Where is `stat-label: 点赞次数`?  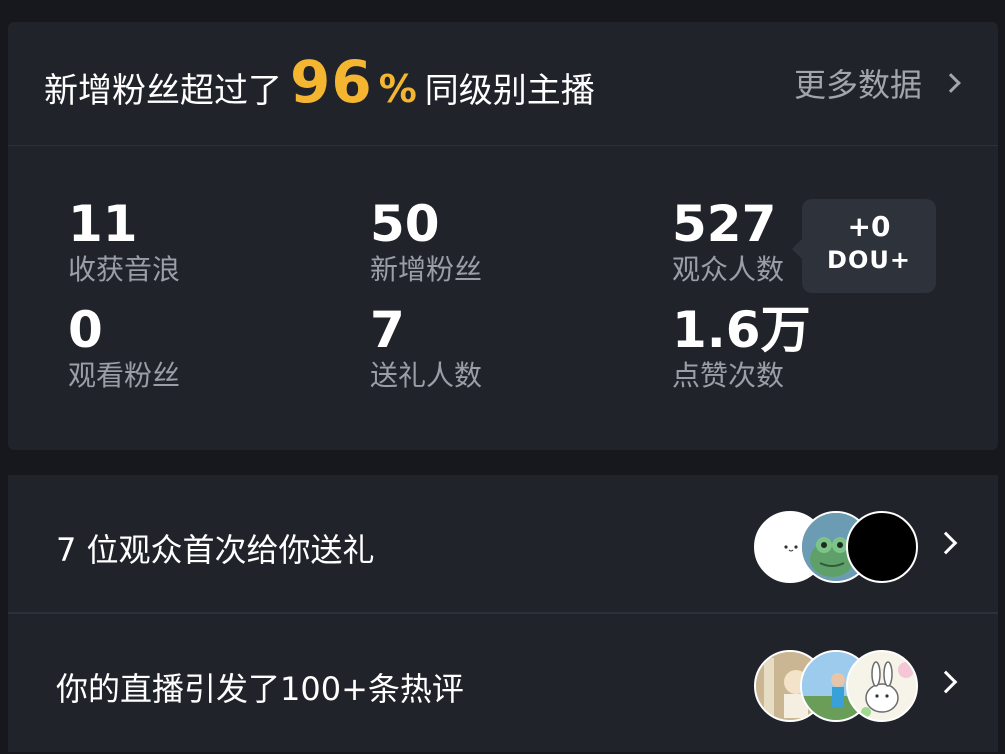
stat-label: 点赞次数 is located at coordinates (728, 375).